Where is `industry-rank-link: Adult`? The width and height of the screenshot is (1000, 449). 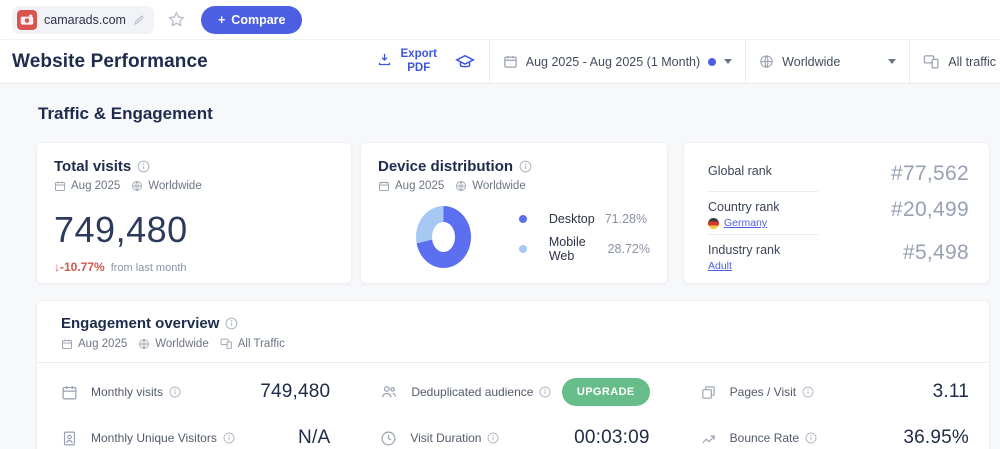
industry-rank-link: Adult is located at coordinates (720, 266).